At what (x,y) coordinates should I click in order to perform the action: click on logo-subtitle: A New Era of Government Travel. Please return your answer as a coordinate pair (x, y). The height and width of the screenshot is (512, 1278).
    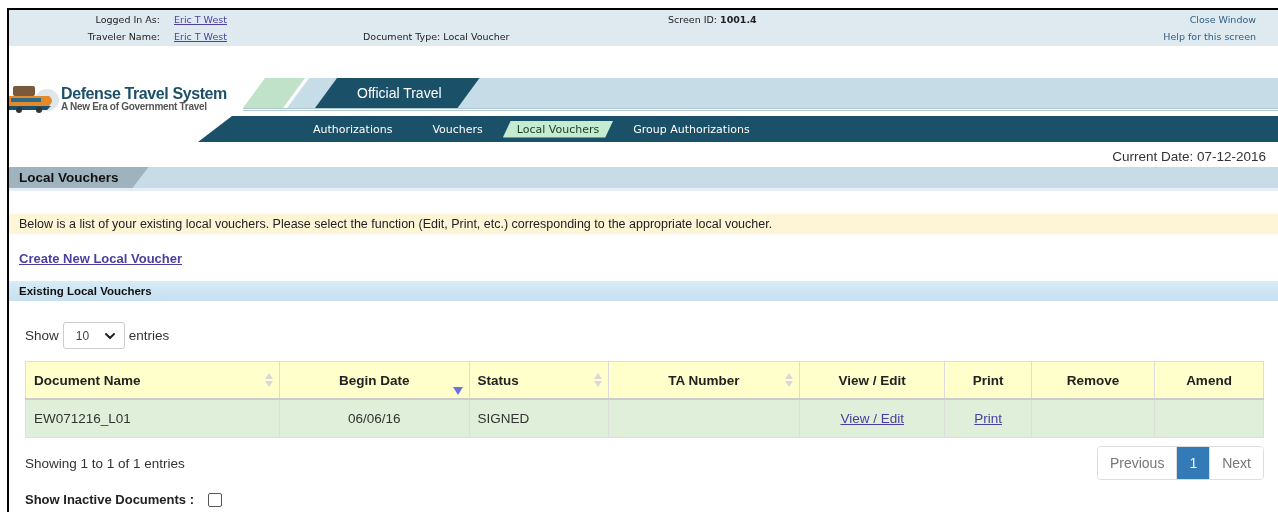
    Looking at the image, I should click on (134, 107).